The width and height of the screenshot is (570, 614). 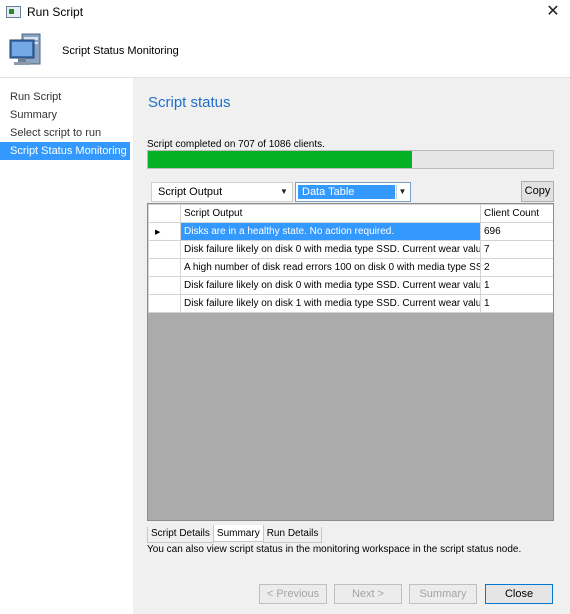 I want to click on copy-button: Copy, so click(x=537, y=191).